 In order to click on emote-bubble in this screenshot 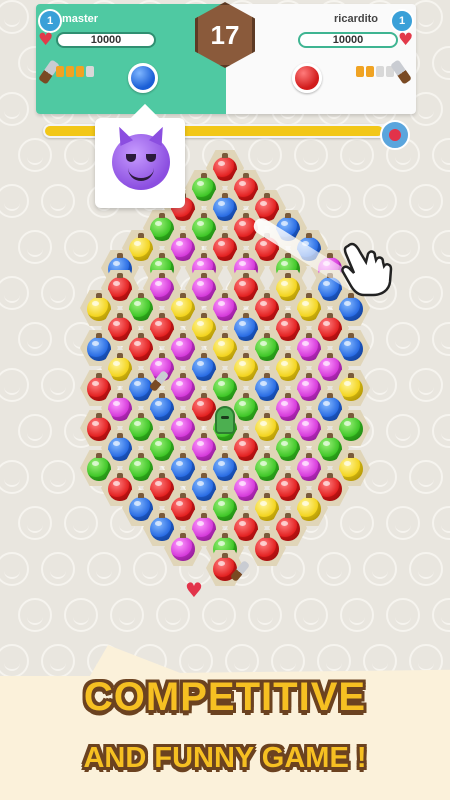, I will do `click(140, 163)`.